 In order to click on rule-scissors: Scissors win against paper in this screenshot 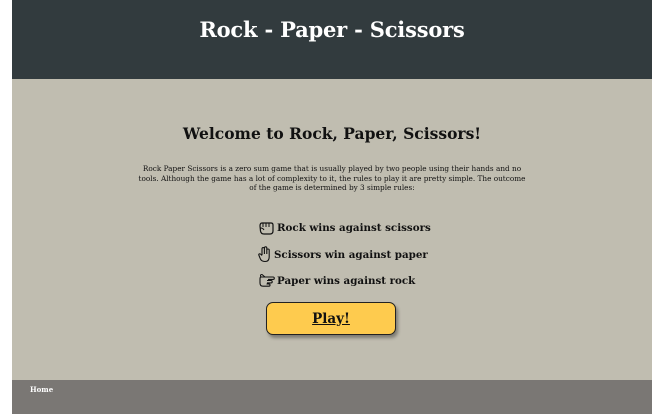, I will do `click(388, 255)`.